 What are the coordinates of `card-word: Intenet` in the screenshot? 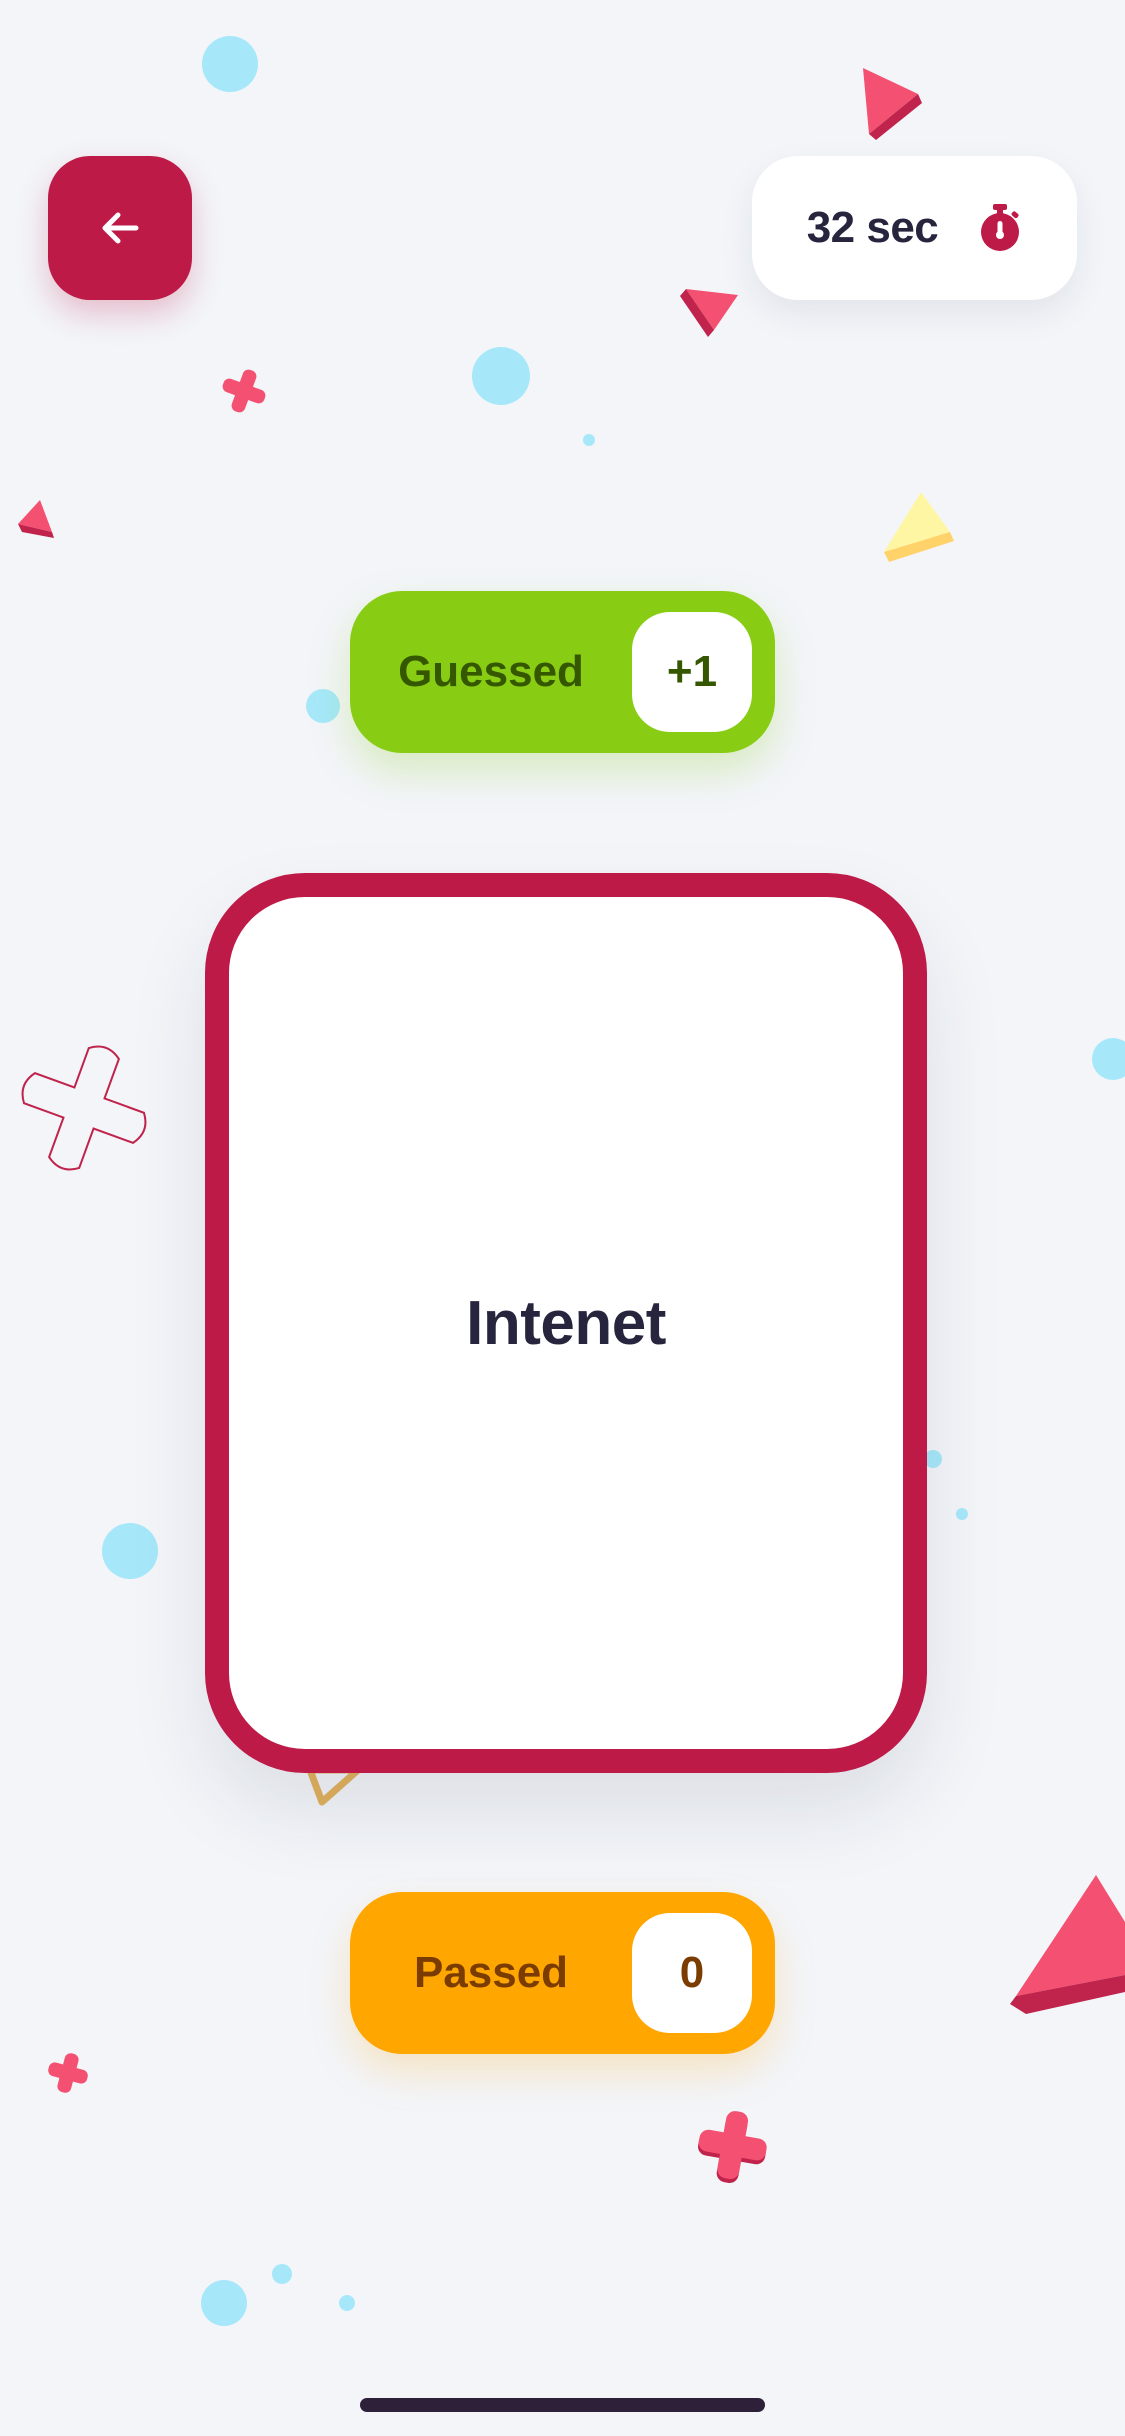 It's located at (566, 1323).